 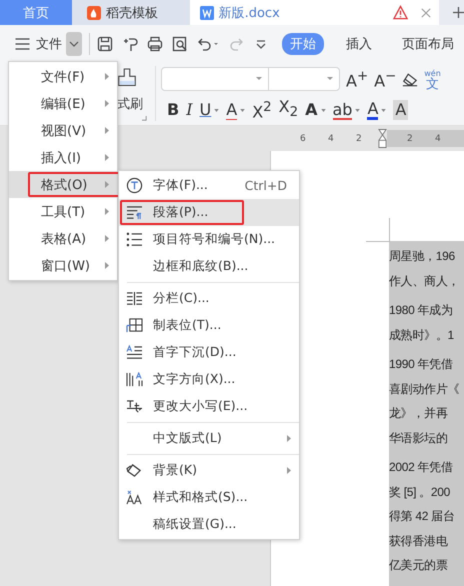 What do you see at coordinates (400, 12) in the screenshot?
I see `warning-icon` at bounding box center [400, 12].